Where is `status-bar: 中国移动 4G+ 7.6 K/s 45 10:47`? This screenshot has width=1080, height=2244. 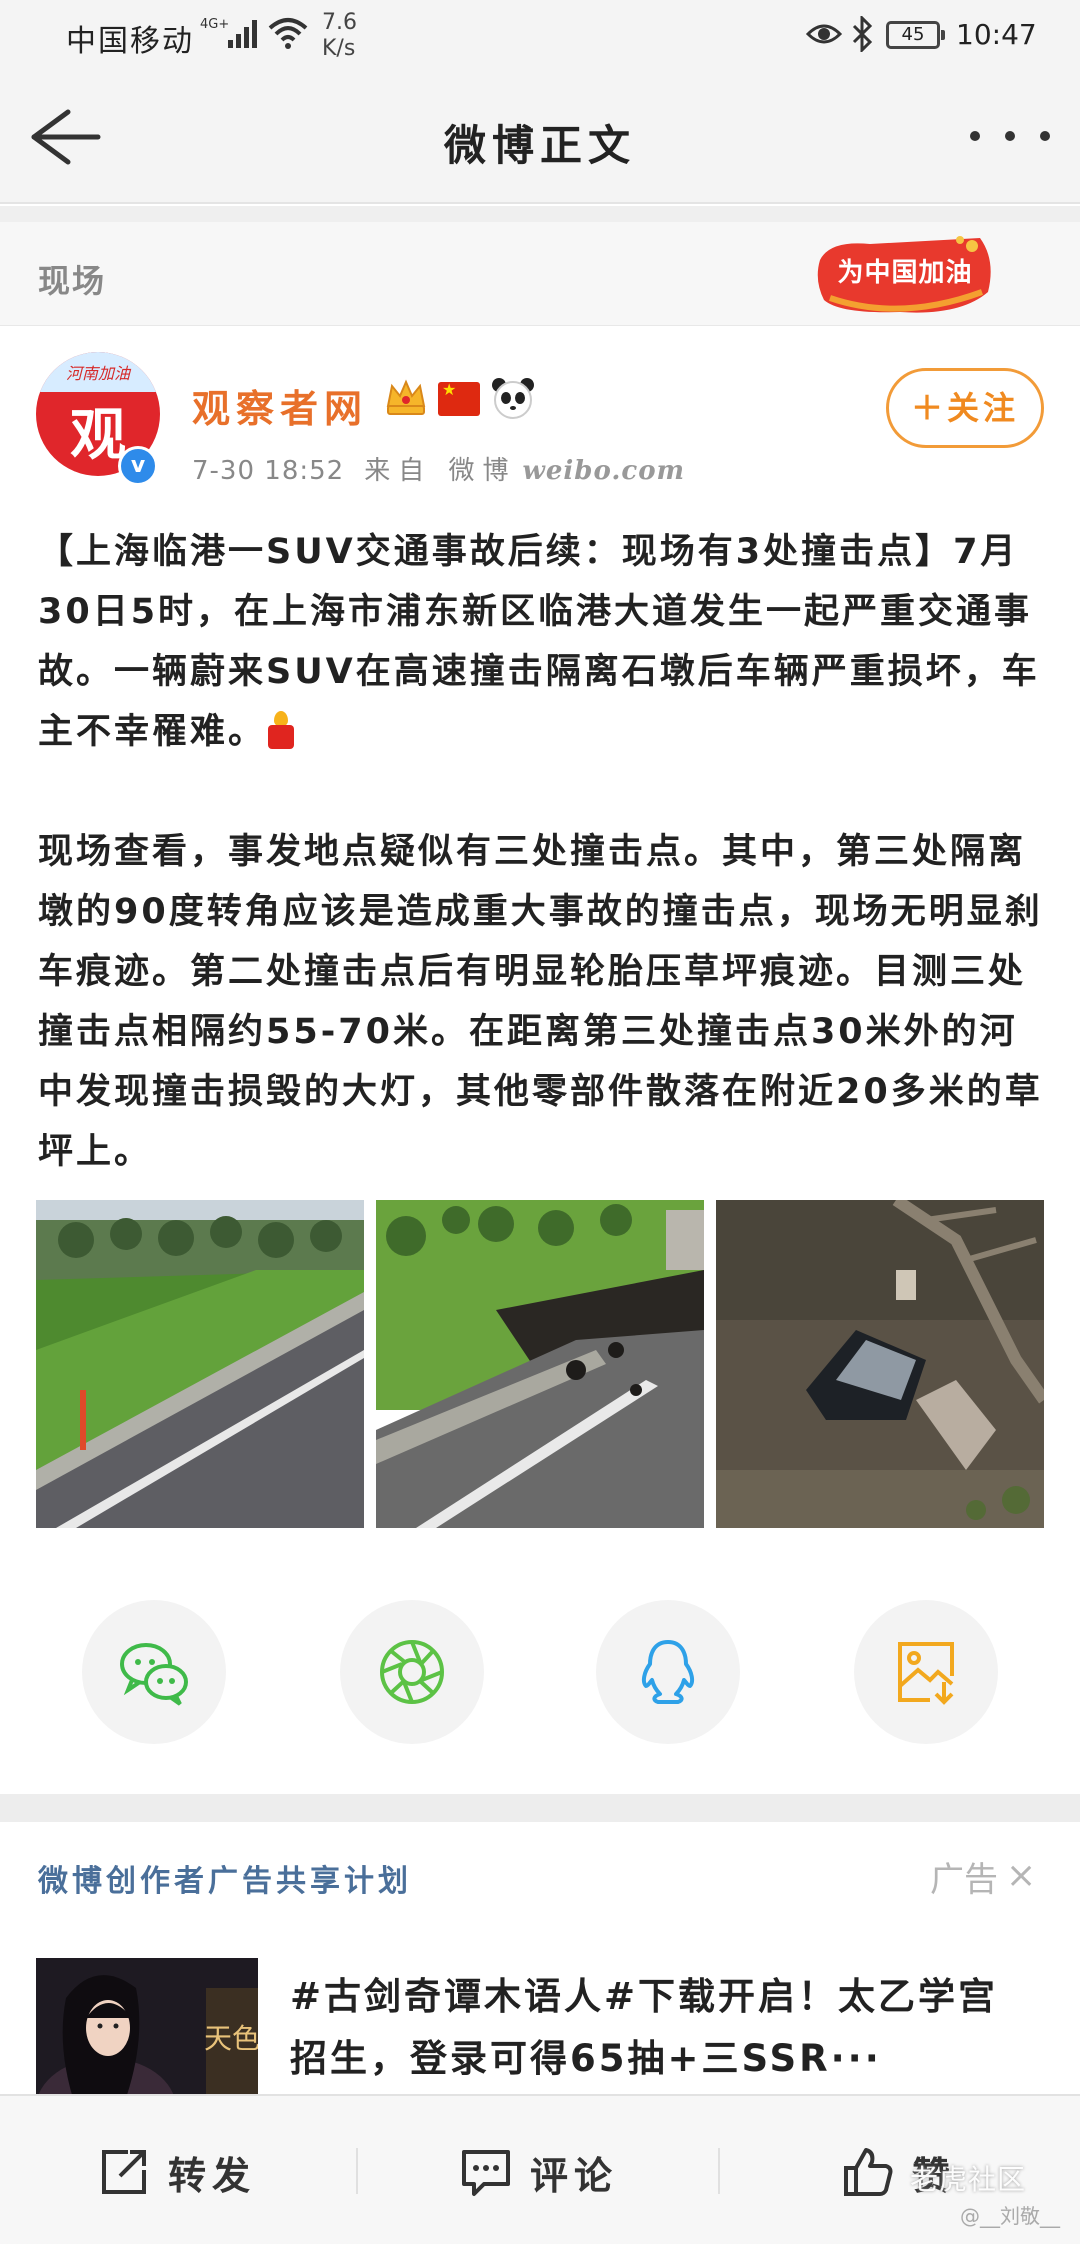 status-bar: 中国移动 4G+ 7.6 K/s 45 10:47 is located at coordinates (540, 36).